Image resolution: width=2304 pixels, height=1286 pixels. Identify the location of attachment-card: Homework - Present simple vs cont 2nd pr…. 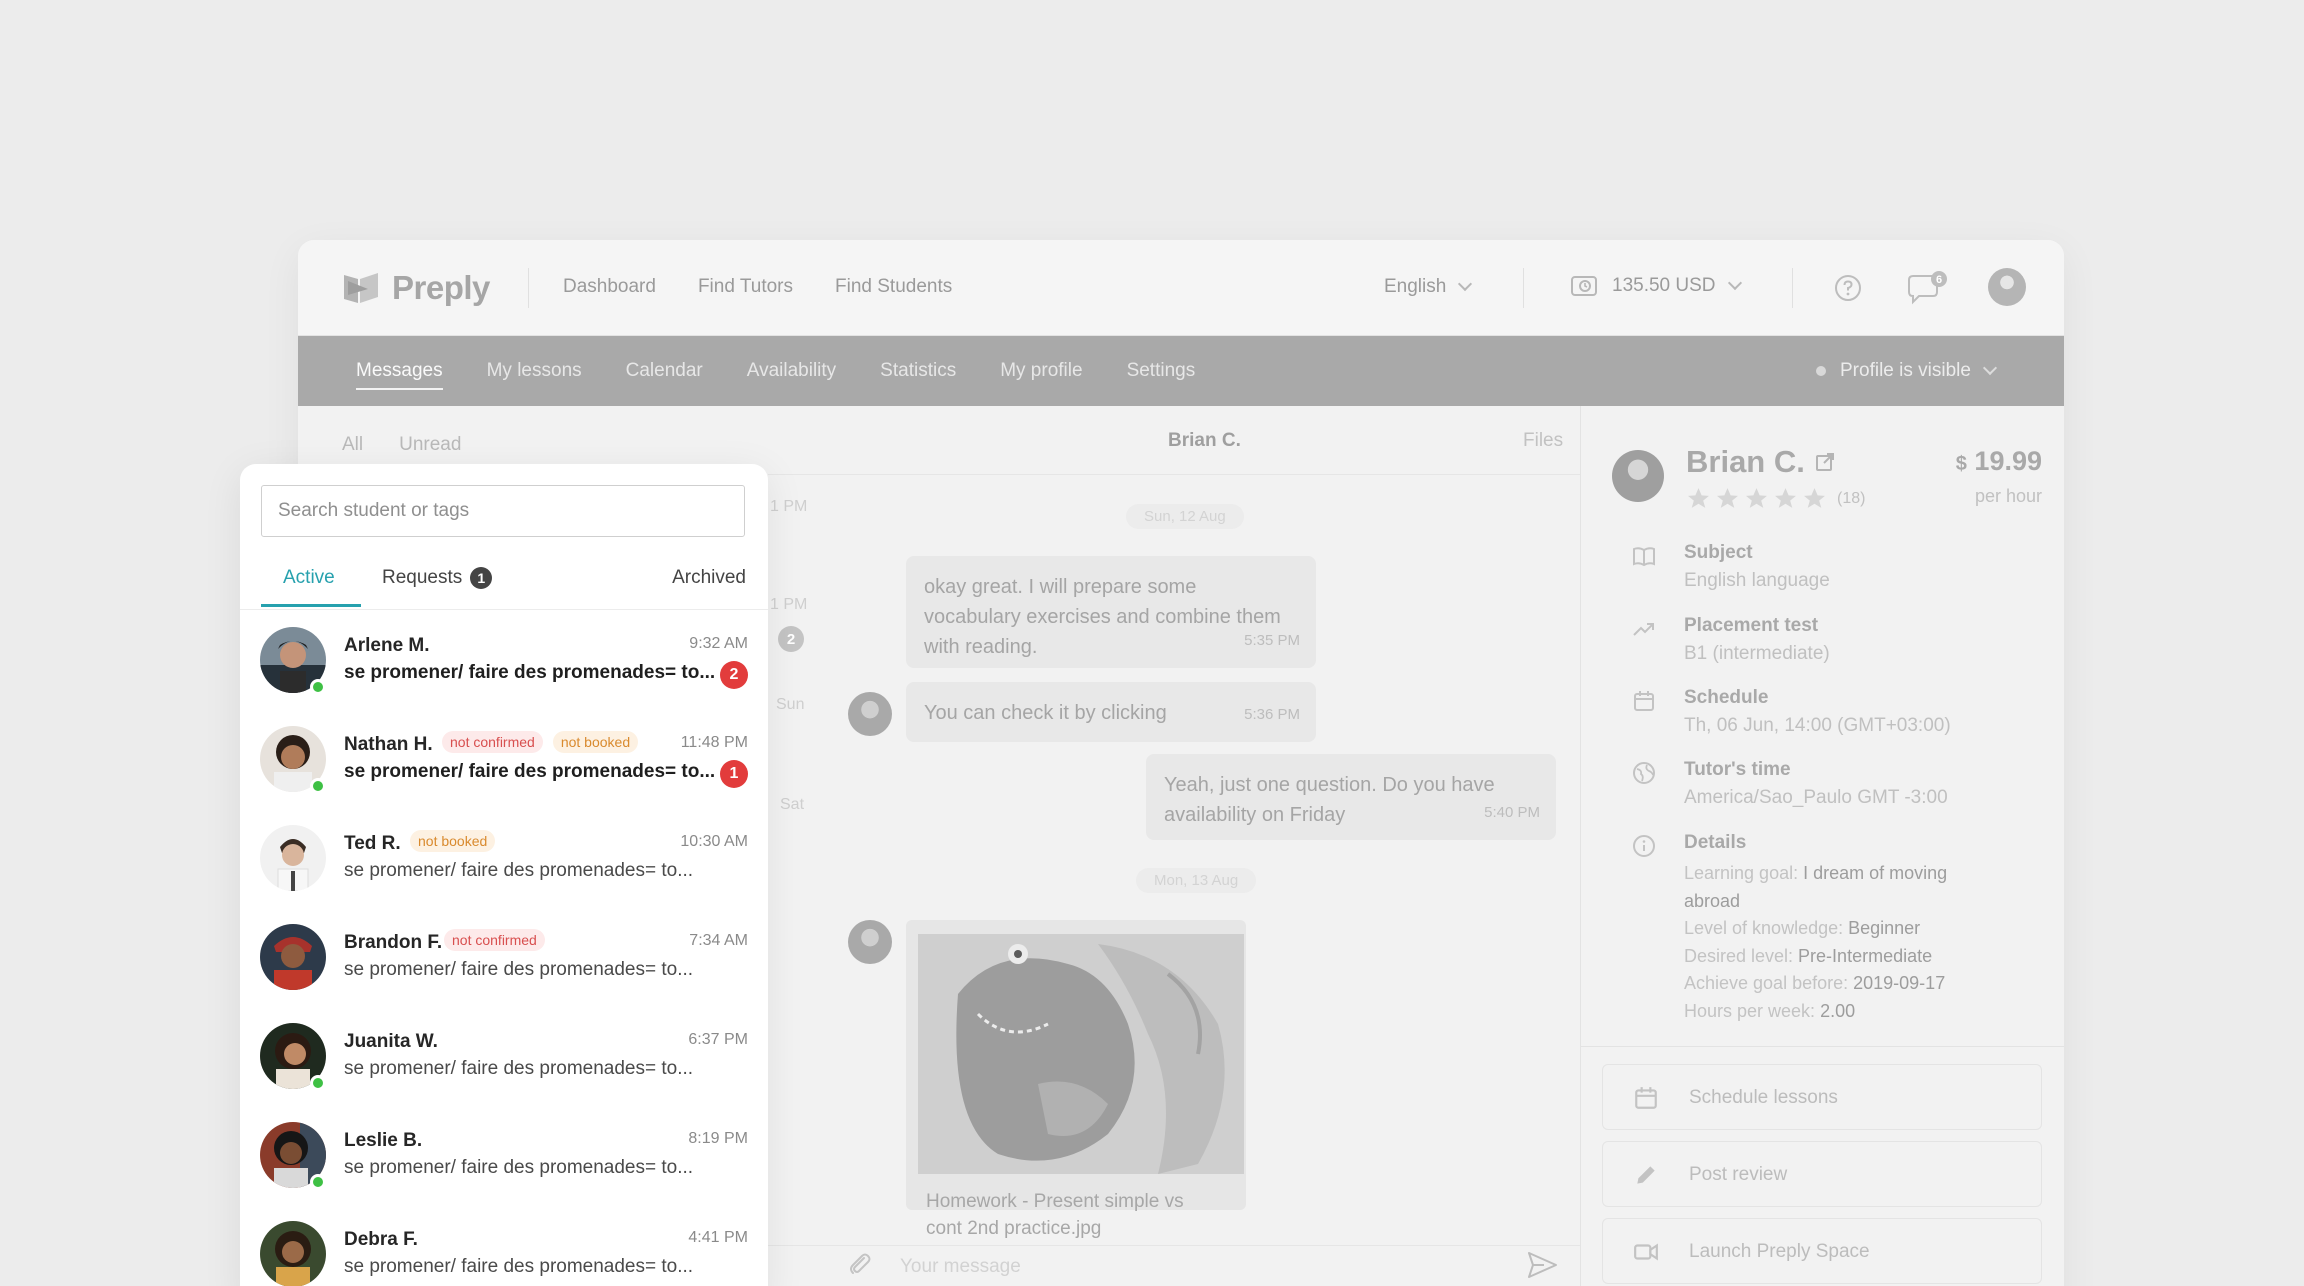
(1076, 1079).